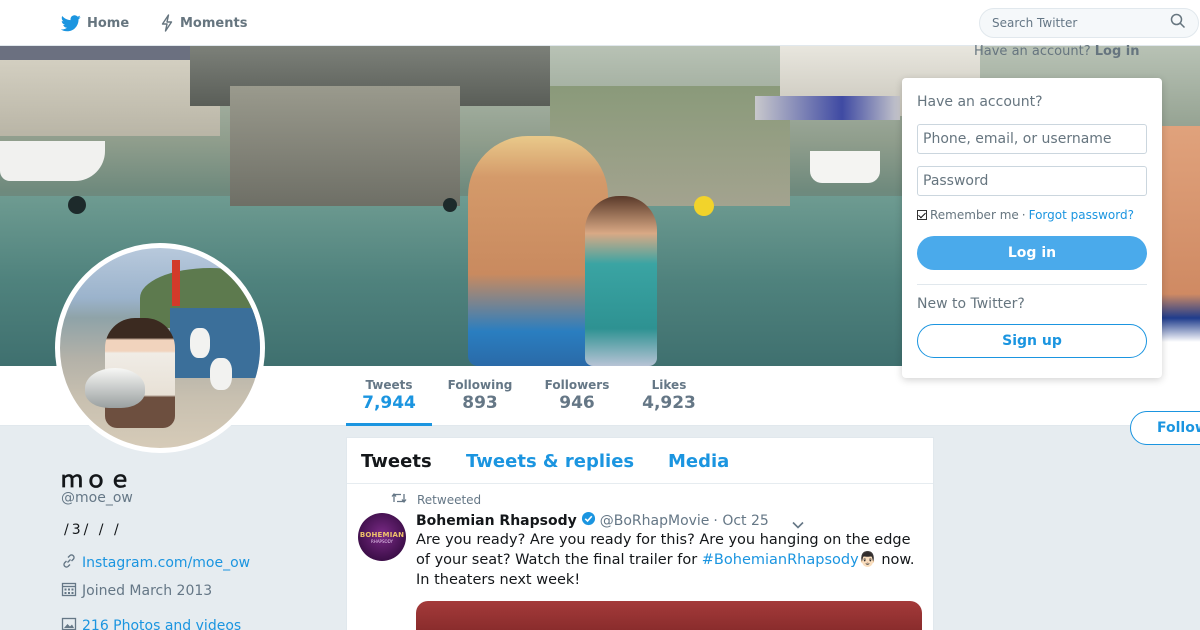 This screenshot has width=1200, height=630. I want to click on stat-value: 893, so click(480, 403).